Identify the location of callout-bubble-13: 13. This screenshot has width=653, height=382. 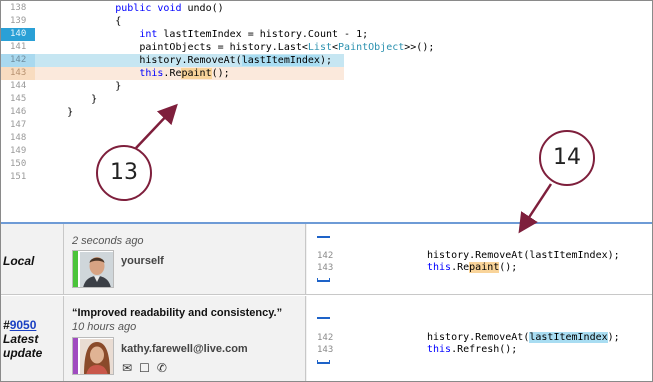
(124, 173).